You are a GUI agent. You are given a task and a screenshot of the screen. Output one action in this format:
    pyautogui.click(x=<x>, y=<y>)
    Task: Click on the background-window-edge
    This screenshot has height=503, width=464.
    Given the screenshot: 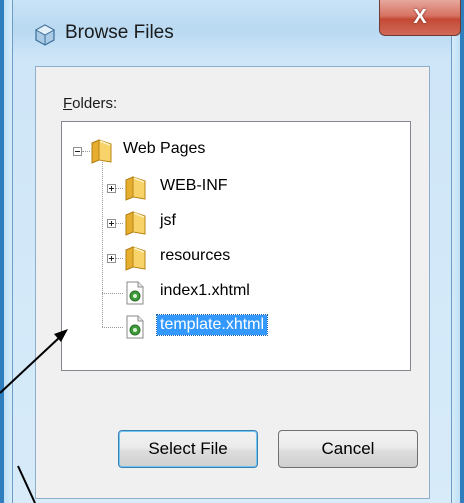 What is the action you would take?
    pyautogui.click(x=6, y=251)
    